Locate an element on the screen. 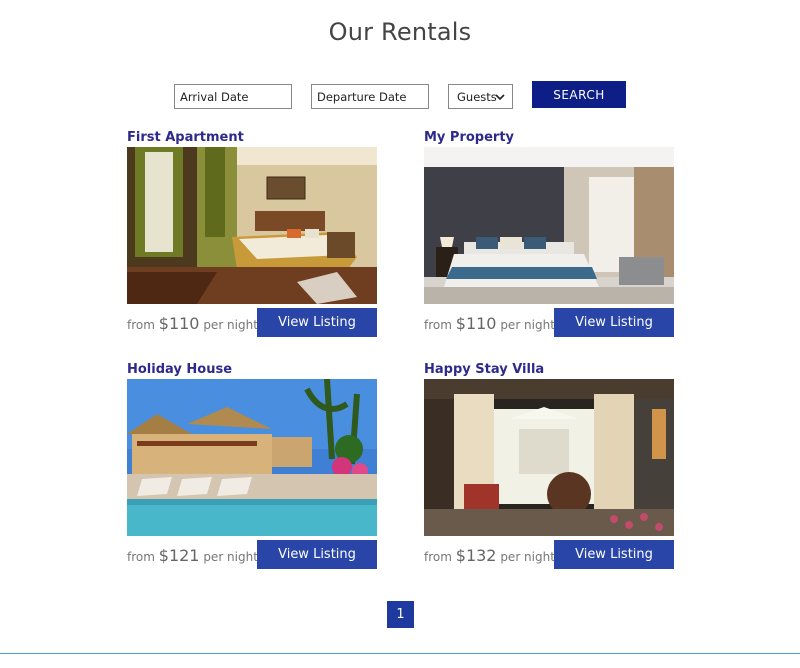 The image size is (800, 668). search-bar: Guests SEARCH is located at coordinates (400, 95).